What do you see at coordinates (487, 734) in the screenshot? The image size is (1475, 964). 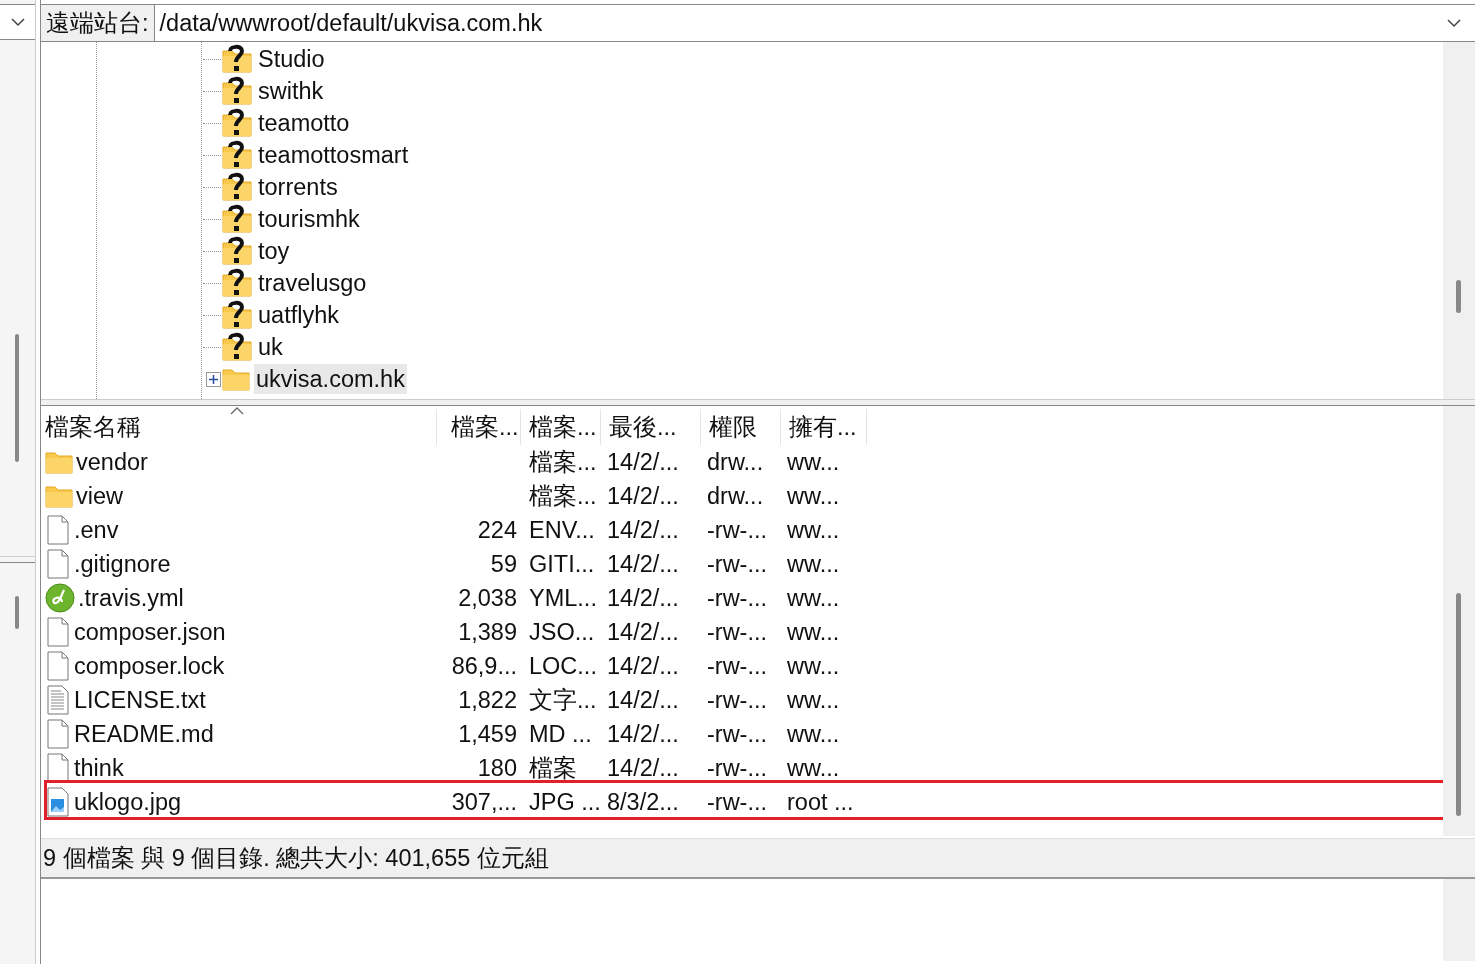 I see `table-cell: 1,459` at bounding box center [487, 734].